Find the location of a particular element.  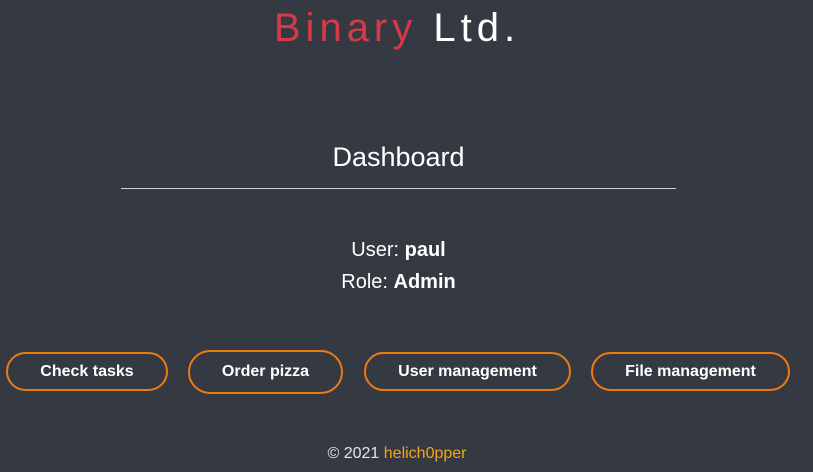

page-title: Dashboard is located at coordinates (398, 157).